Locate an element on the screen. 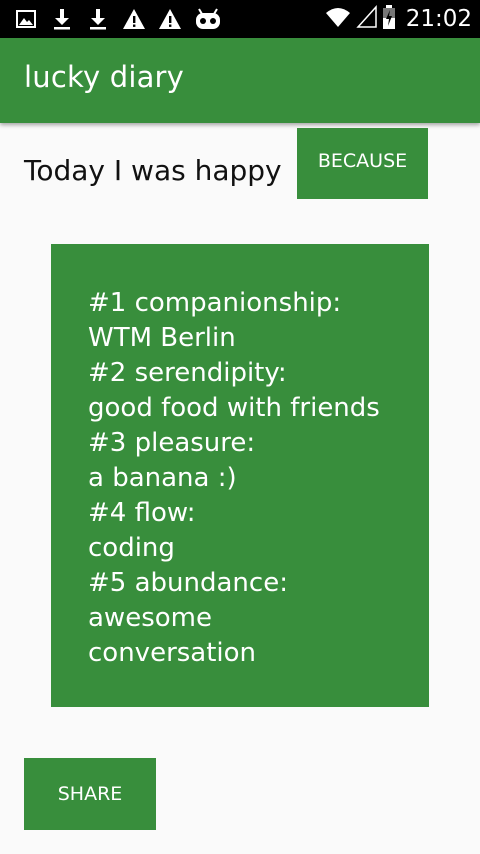 The image size is (480, 854). because-button: BECAUSE is located at coordinates (362, 163).